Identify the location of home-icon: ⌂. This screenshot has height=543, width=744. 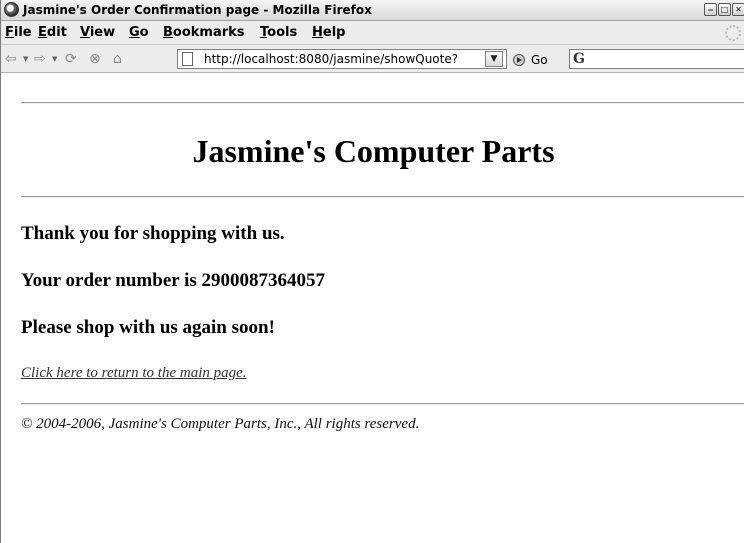
(117, 59).